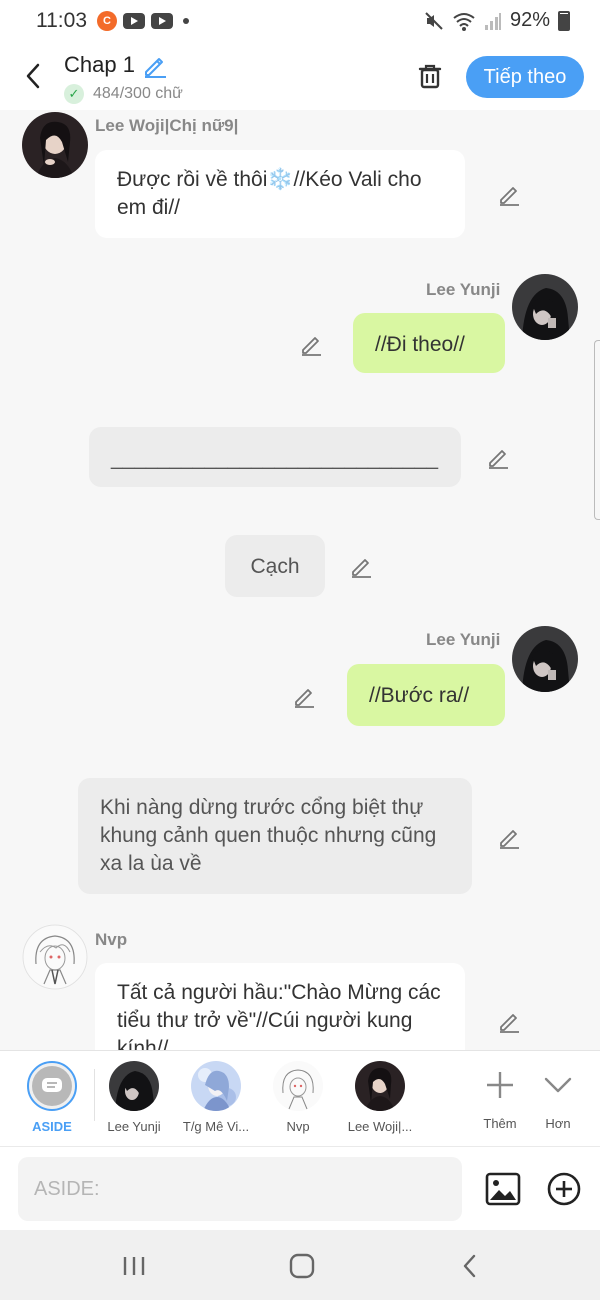 This screenshot has width=600, height=1300. I want to click on chevron-down-icon, so click(558, 1085).